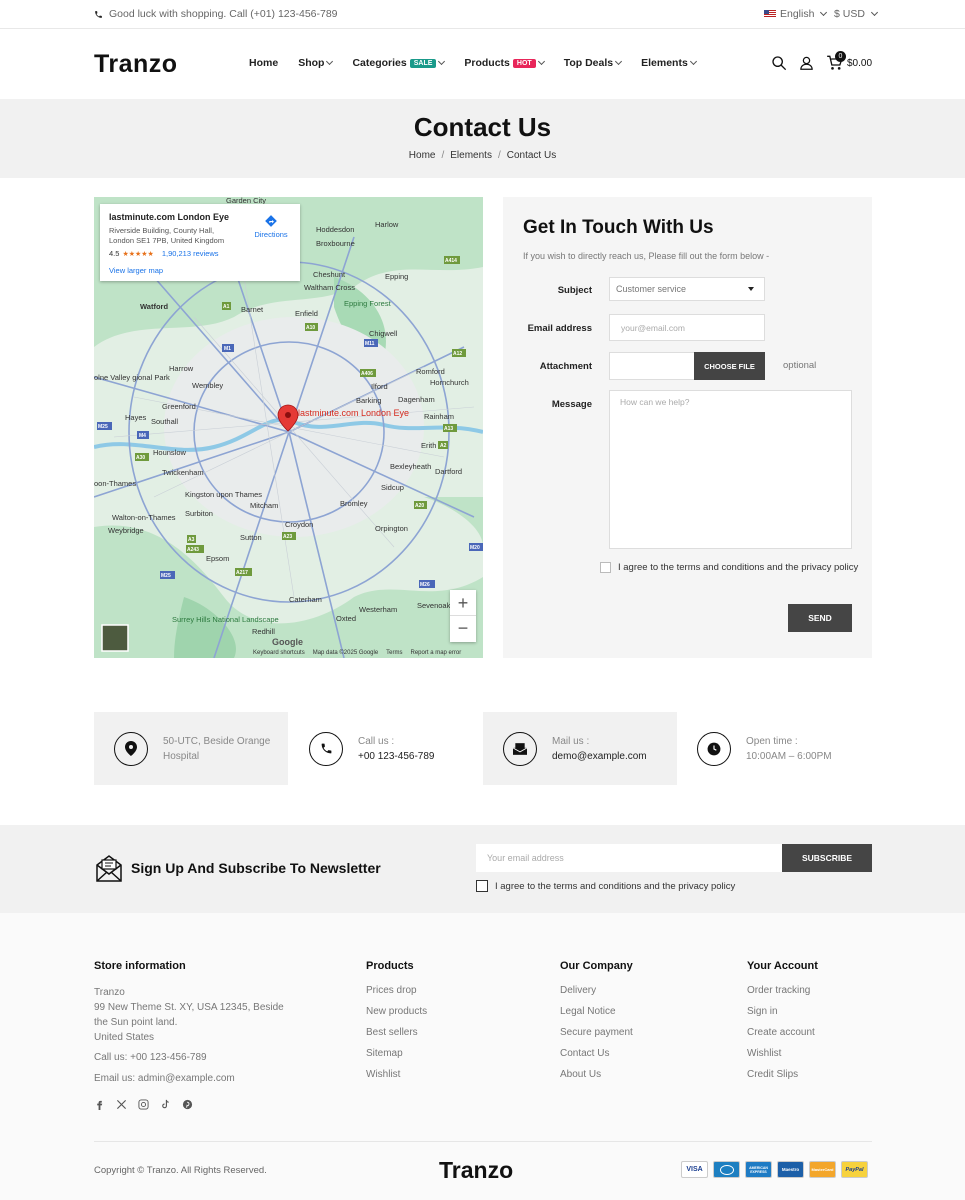 The height and width of the screenshot is (1200, 965). I want to click on footer-link: Legal Notice, so click(588, 1011).